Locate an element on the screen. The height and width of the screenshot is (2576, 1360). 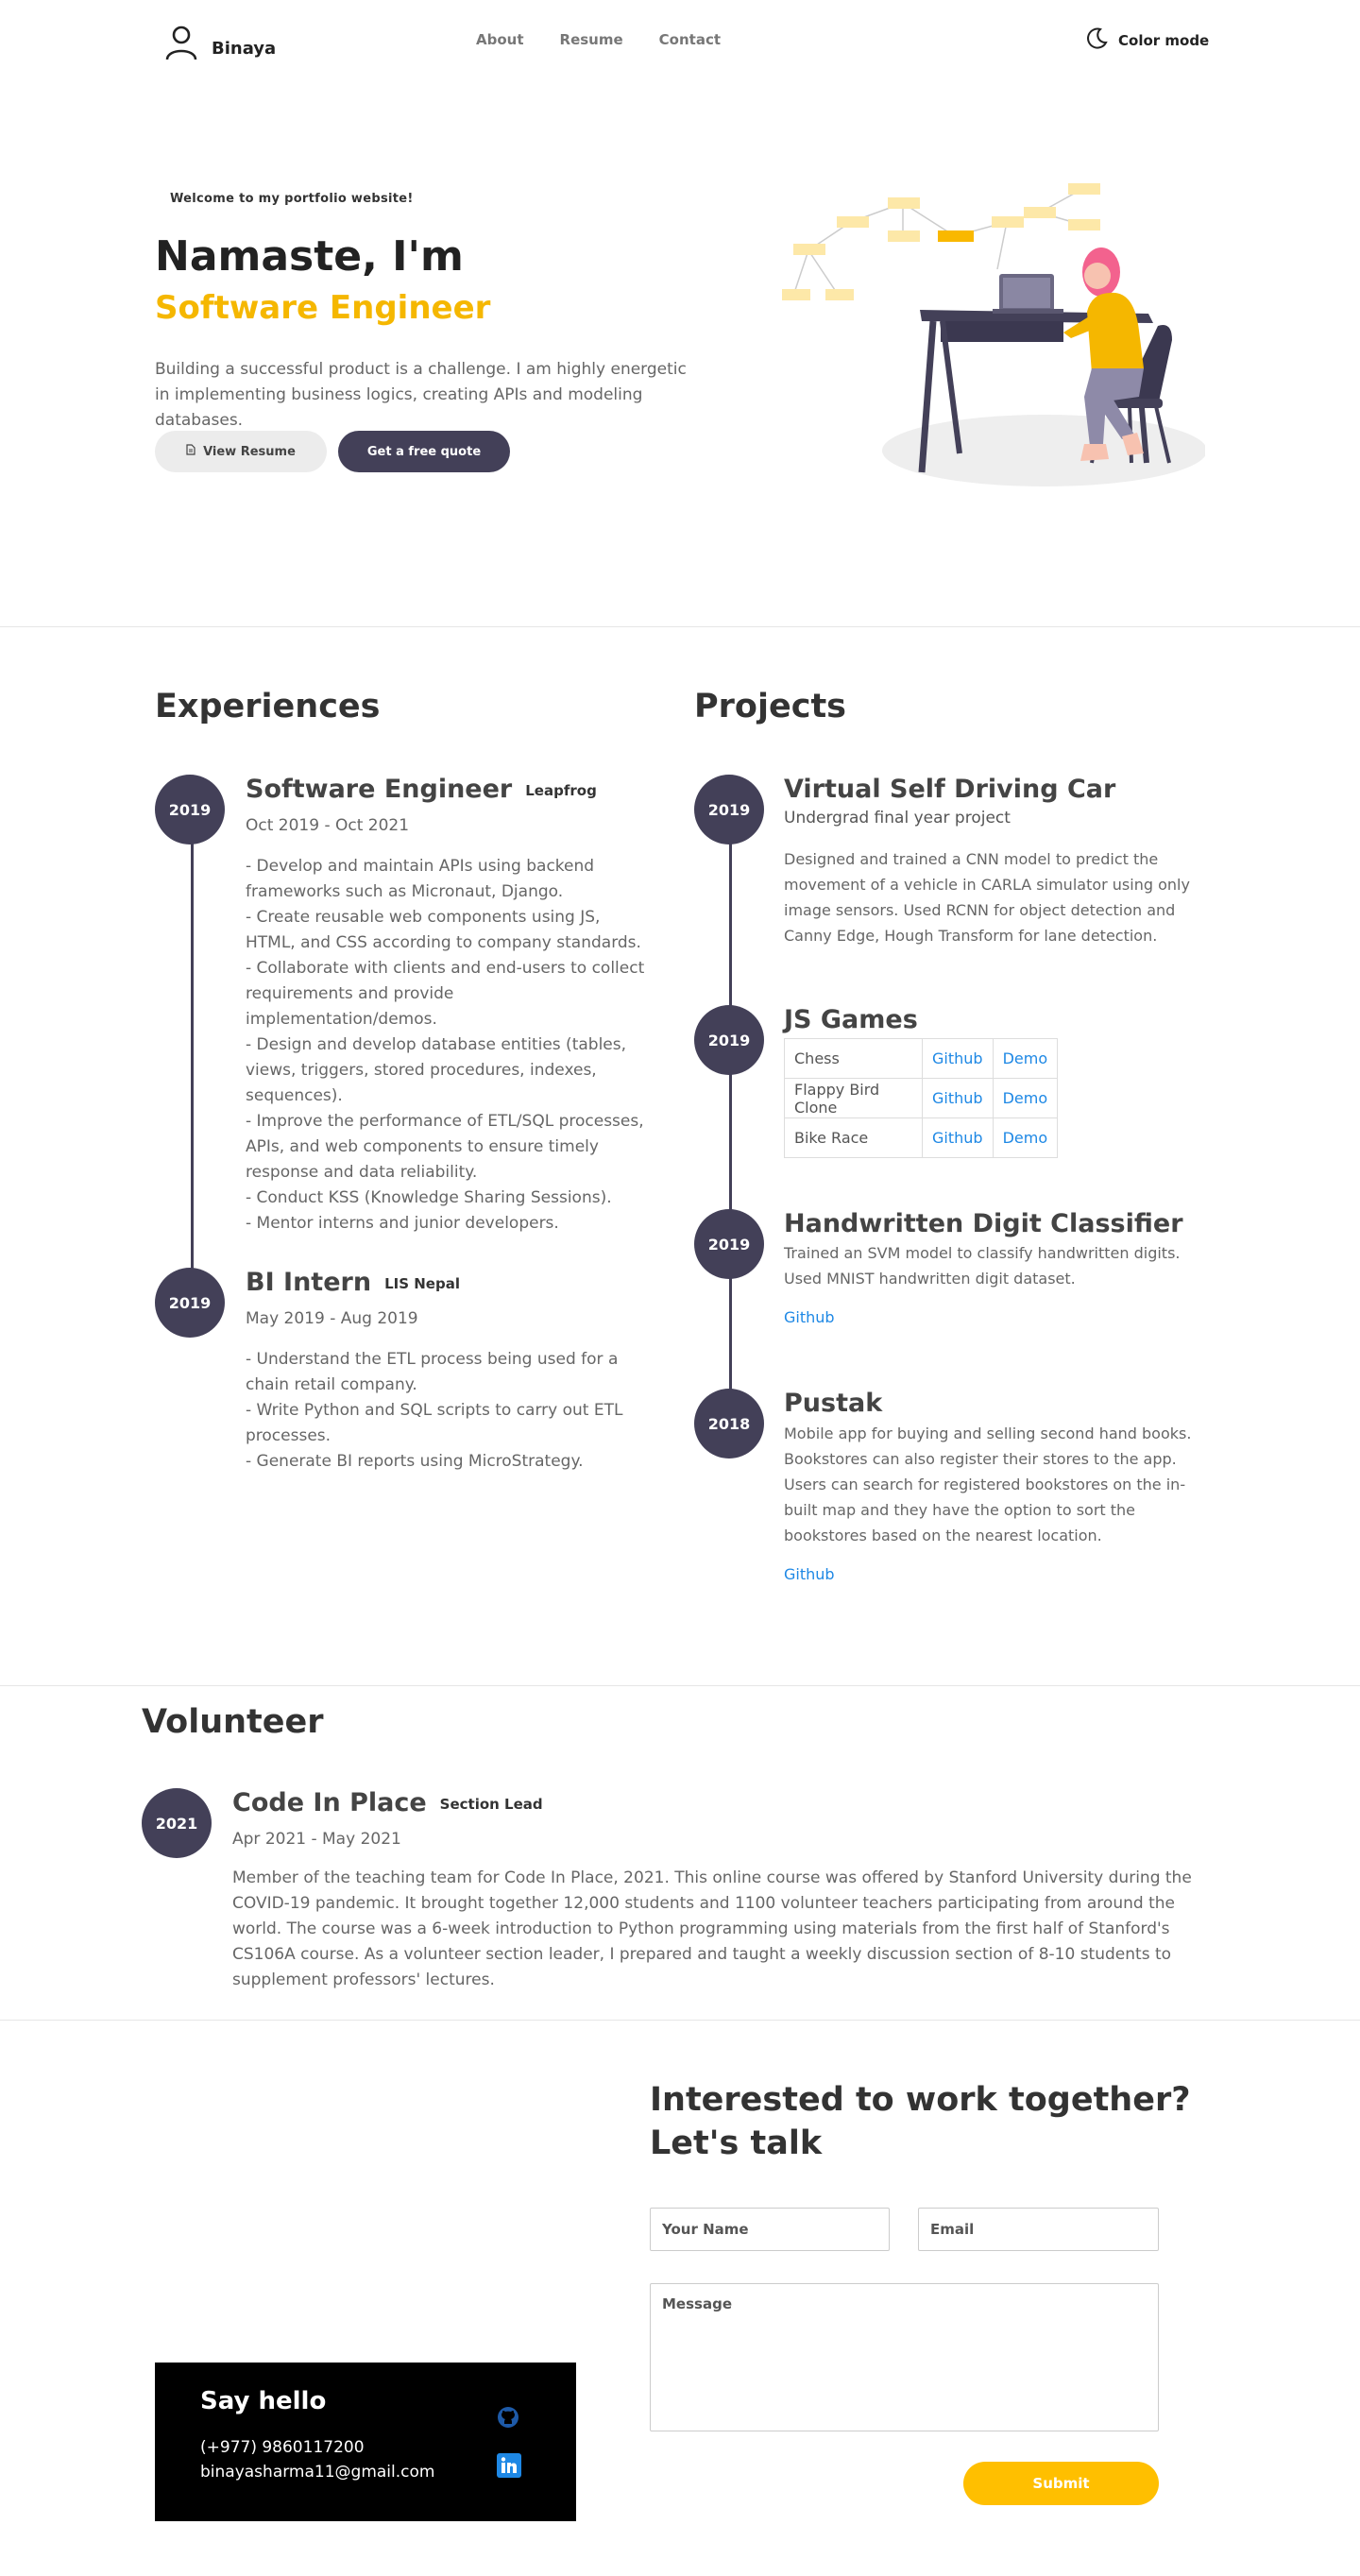
moon-icon is located at coordinates (1096, 40).